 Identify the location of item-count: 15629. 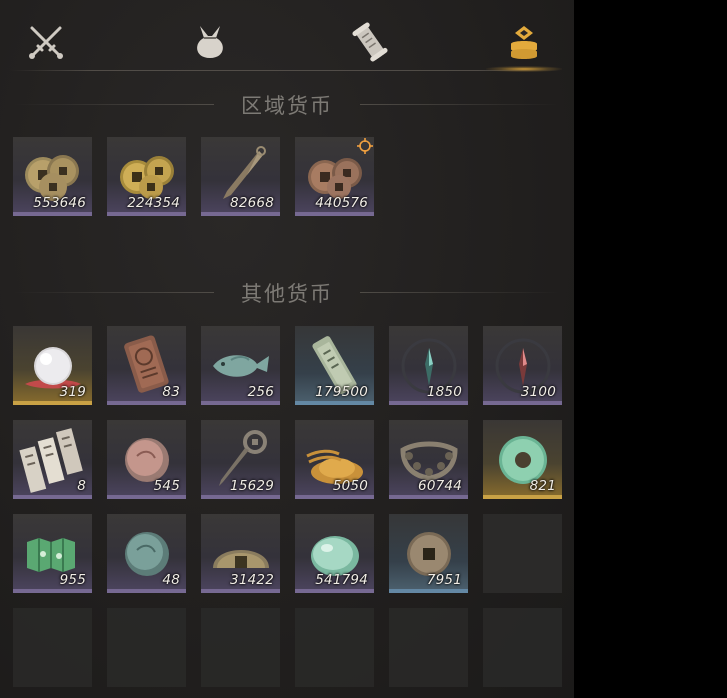
(252, 486).